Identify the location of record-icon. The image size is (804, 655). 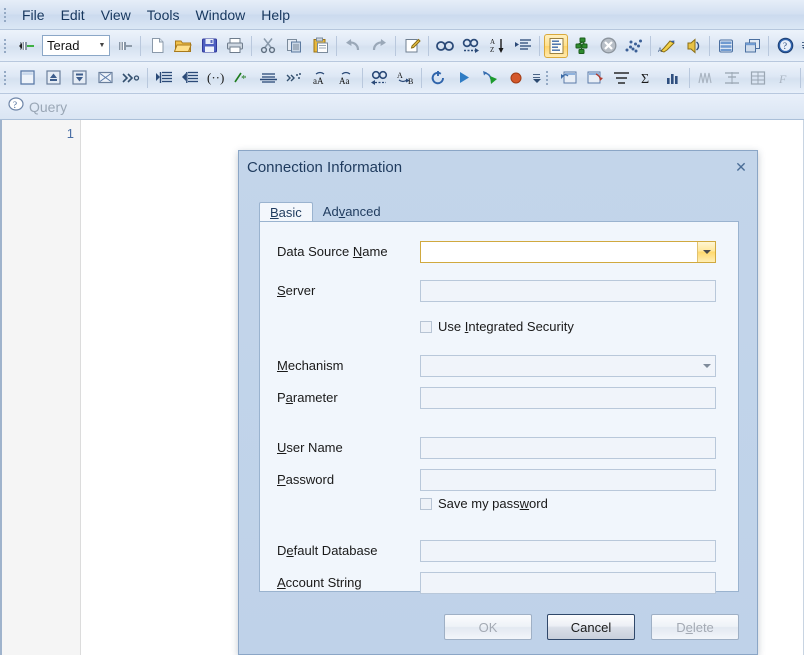
(516, 78).